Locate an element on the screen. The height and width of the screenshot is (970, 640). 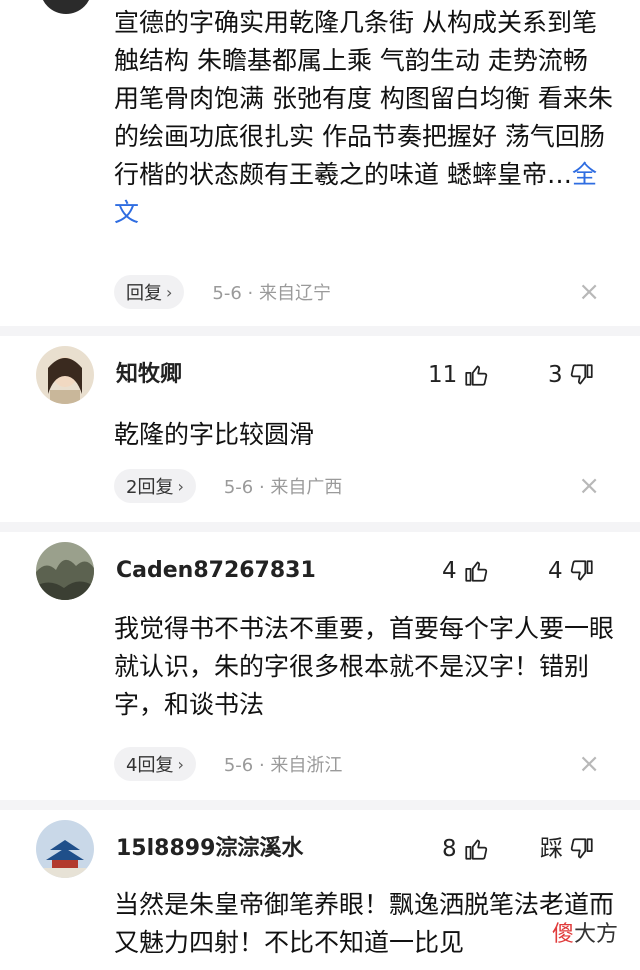
watermark-part-2: 大方 is located at coordinates (595, 934).